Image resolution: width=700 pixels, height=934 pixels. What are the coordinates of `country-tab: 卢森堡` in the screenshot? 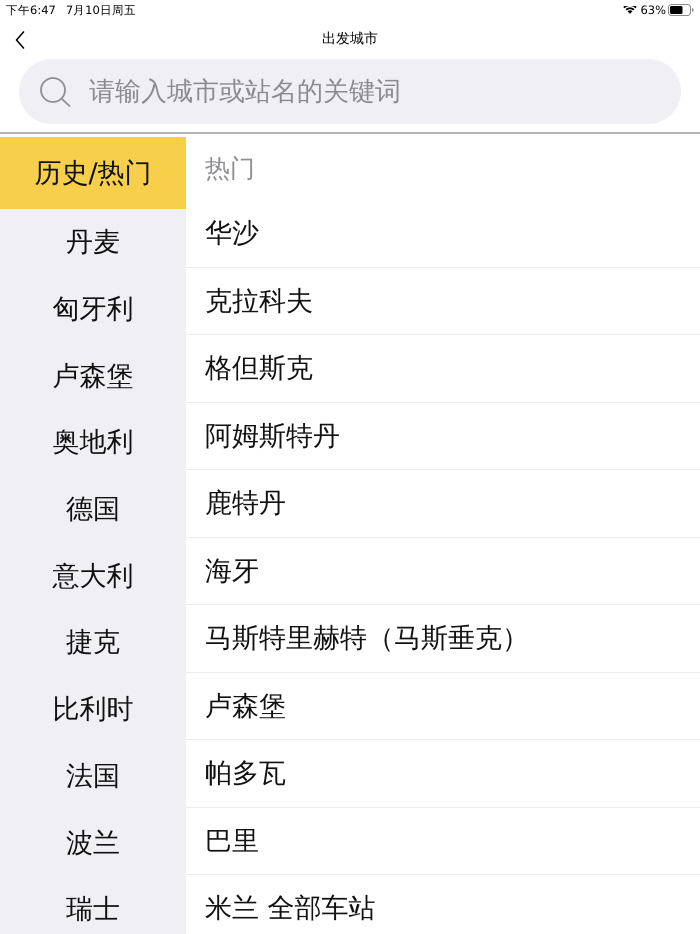 It's located at (93, 376).